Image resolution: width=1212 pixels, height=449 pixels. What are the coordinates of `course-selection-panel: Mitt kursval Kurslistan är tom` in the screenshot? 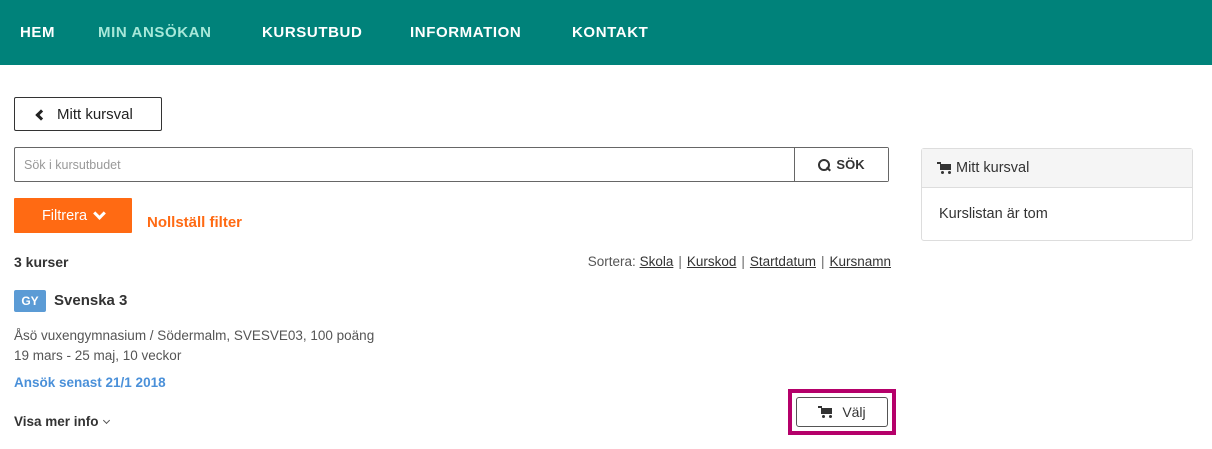 It's located at (1057, 194).